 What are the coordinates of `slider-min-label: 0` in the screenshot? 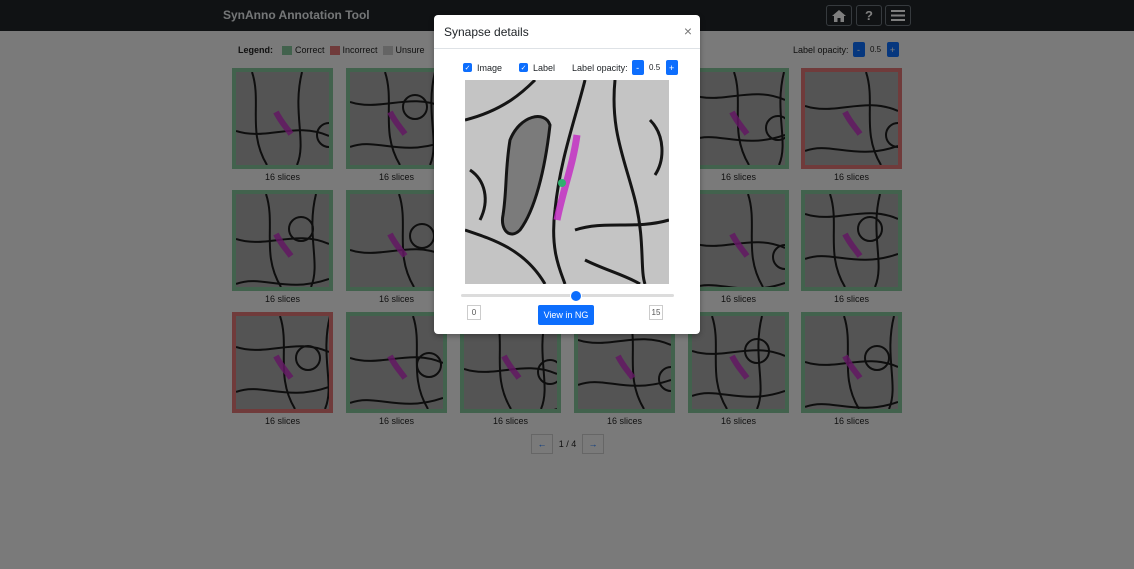 It's located at (474, 312).